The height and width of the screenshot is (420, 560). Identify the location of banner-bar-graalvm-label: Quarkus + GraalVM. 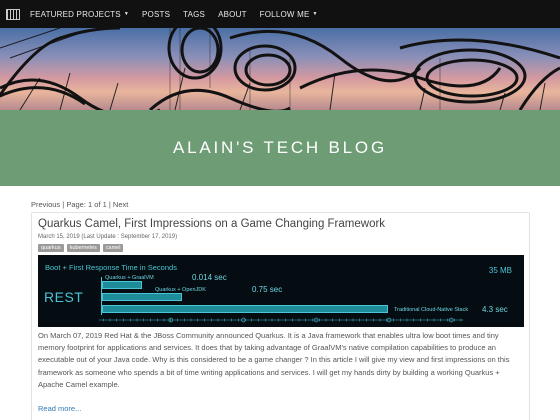
(129, 278).